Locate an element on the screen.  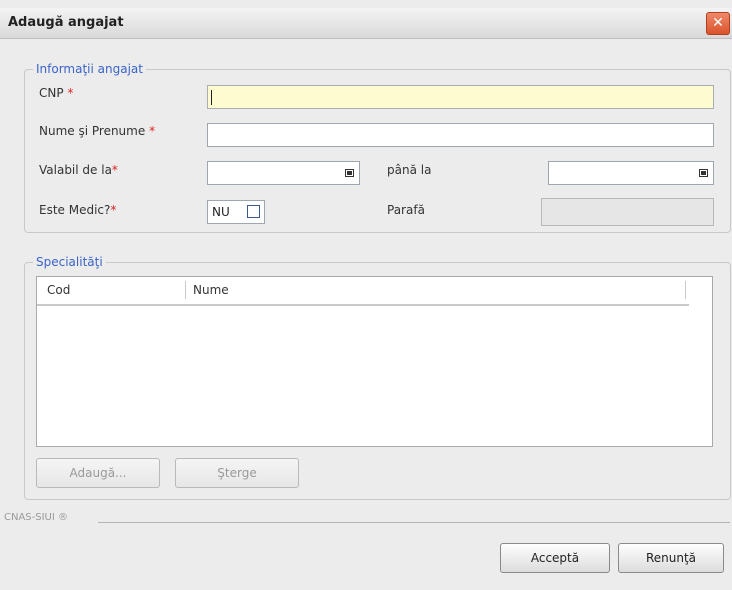
brand-label: CNAS-SIUI ® is located at coordinates (36, 517).